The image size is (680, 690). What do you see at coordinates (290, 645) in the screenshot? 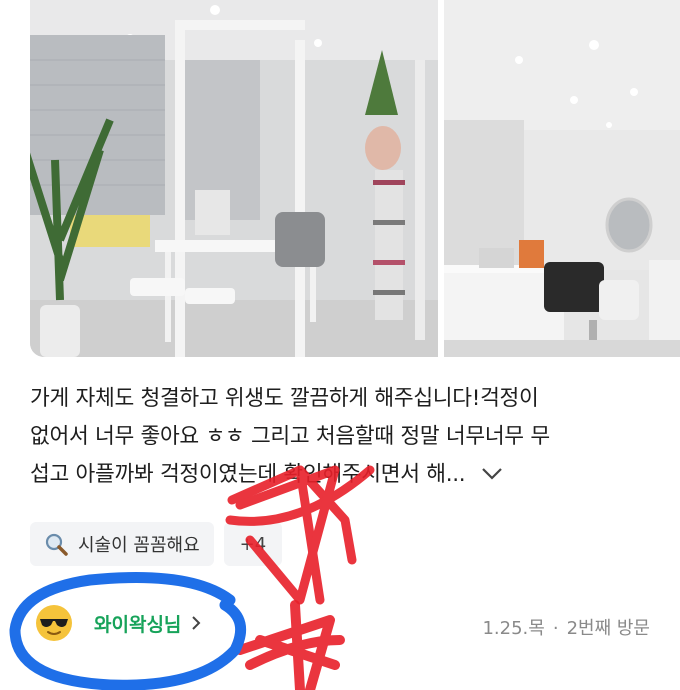
I see `red-star-scribble-bottom` at bounding box center [290, 645].